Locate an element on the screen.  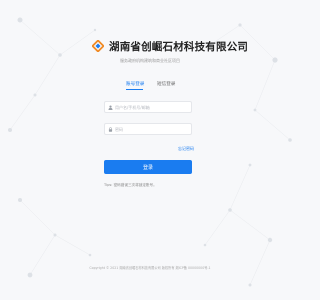
brand-header: 湖南省创崛石材科技有限公司 is located at coordinates (170, 46).